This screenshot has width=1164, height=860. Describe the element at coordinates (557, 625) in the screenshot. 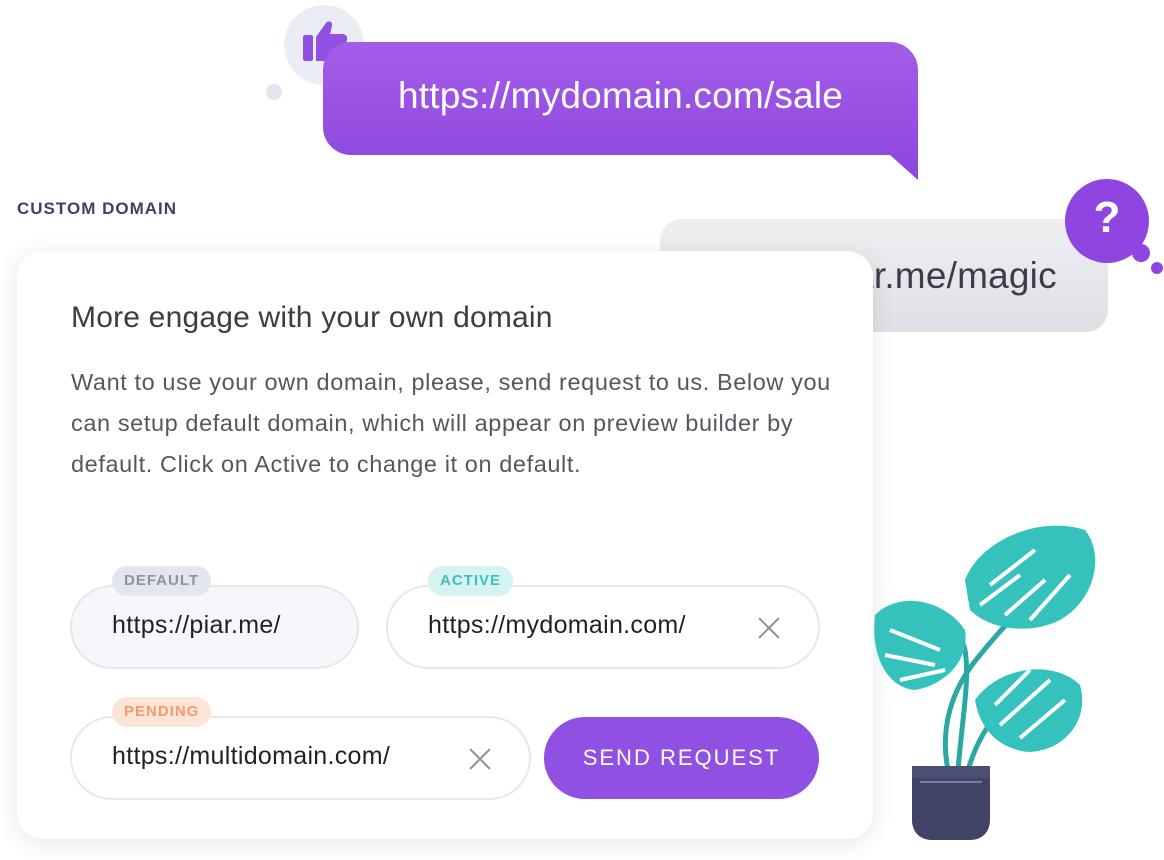

I see `active-domain-value: https://mydomain.com/` at that location.